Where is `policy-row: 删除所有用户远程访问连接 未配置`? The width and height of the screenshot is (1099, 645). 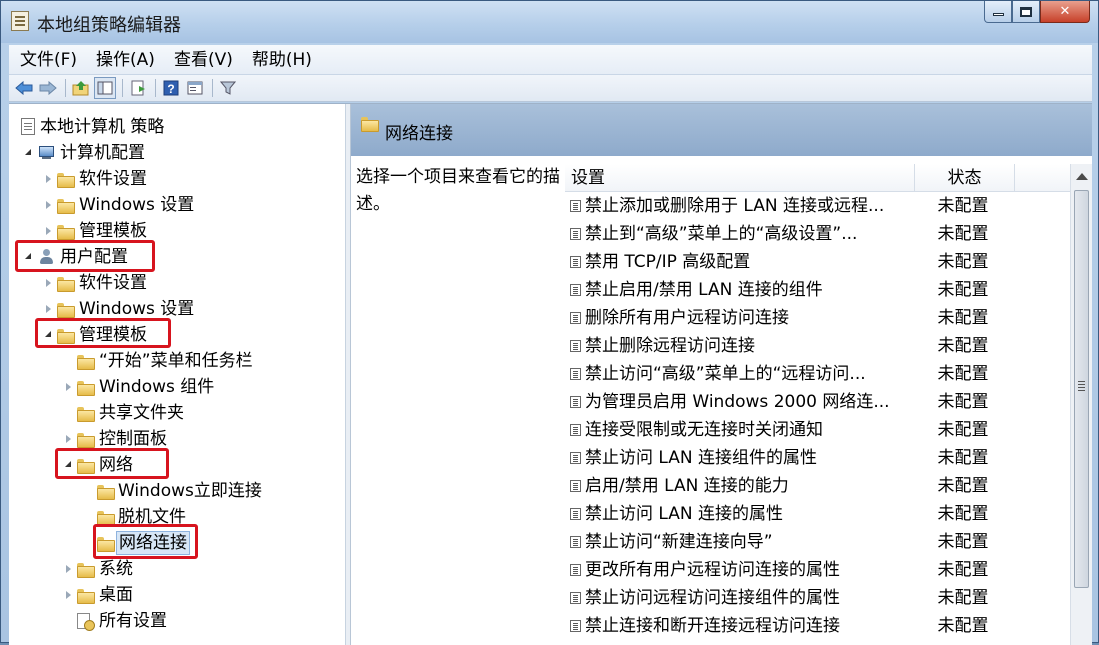 policy-row: 删除所有用户远程访问连接 未配置 is located at coordinates (817, 318).